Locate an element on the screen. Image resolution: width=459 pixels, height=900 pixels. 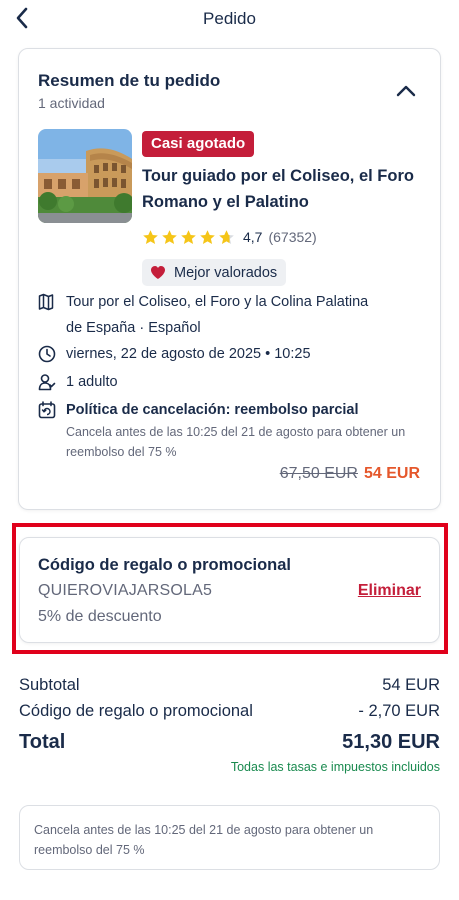
subtotal-value: 54 EUR is located at coordinates (411, 685).